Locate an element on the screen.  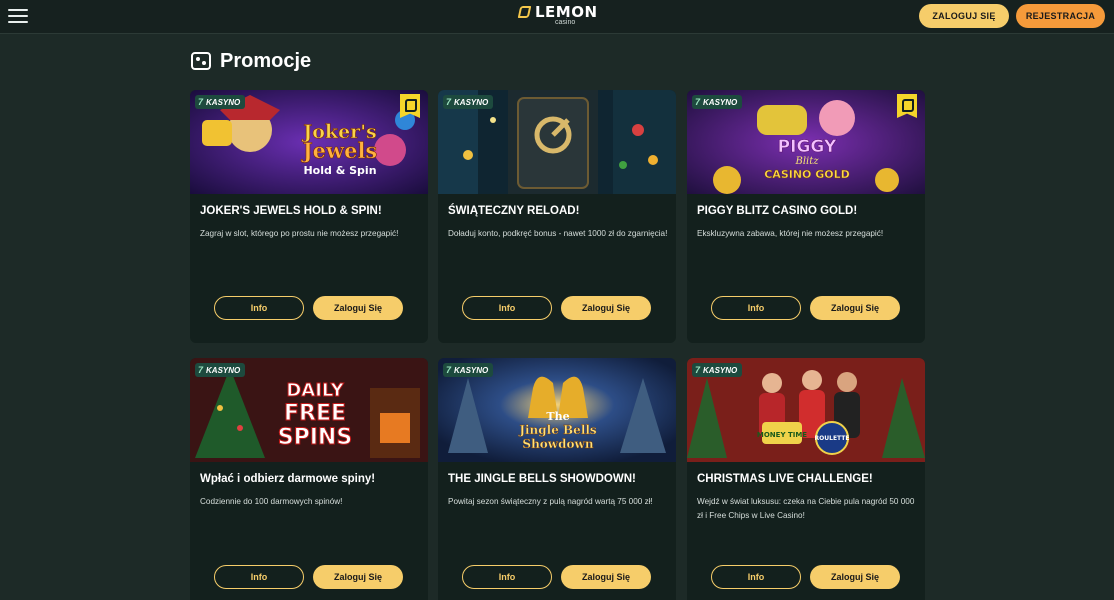
promo-image: Joker's Jewels Hold & Spin 7 KASYNO is located at coordinates (309, 142).